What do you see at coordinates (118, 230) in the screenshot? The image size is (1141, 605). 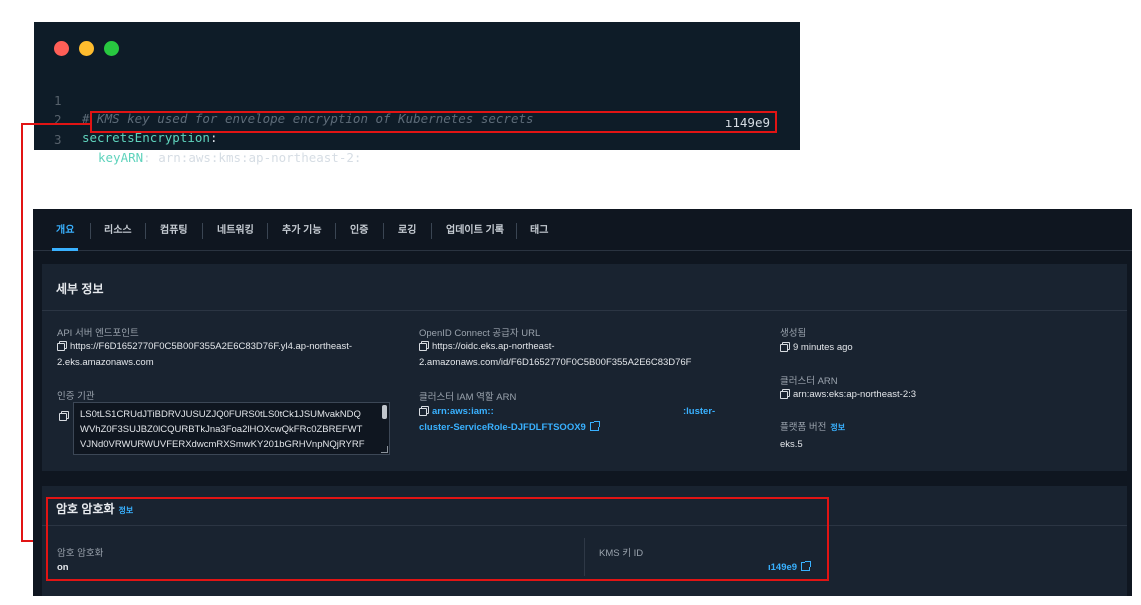 I see `tab-resources: 리소스` at bounding box center [118, 230].